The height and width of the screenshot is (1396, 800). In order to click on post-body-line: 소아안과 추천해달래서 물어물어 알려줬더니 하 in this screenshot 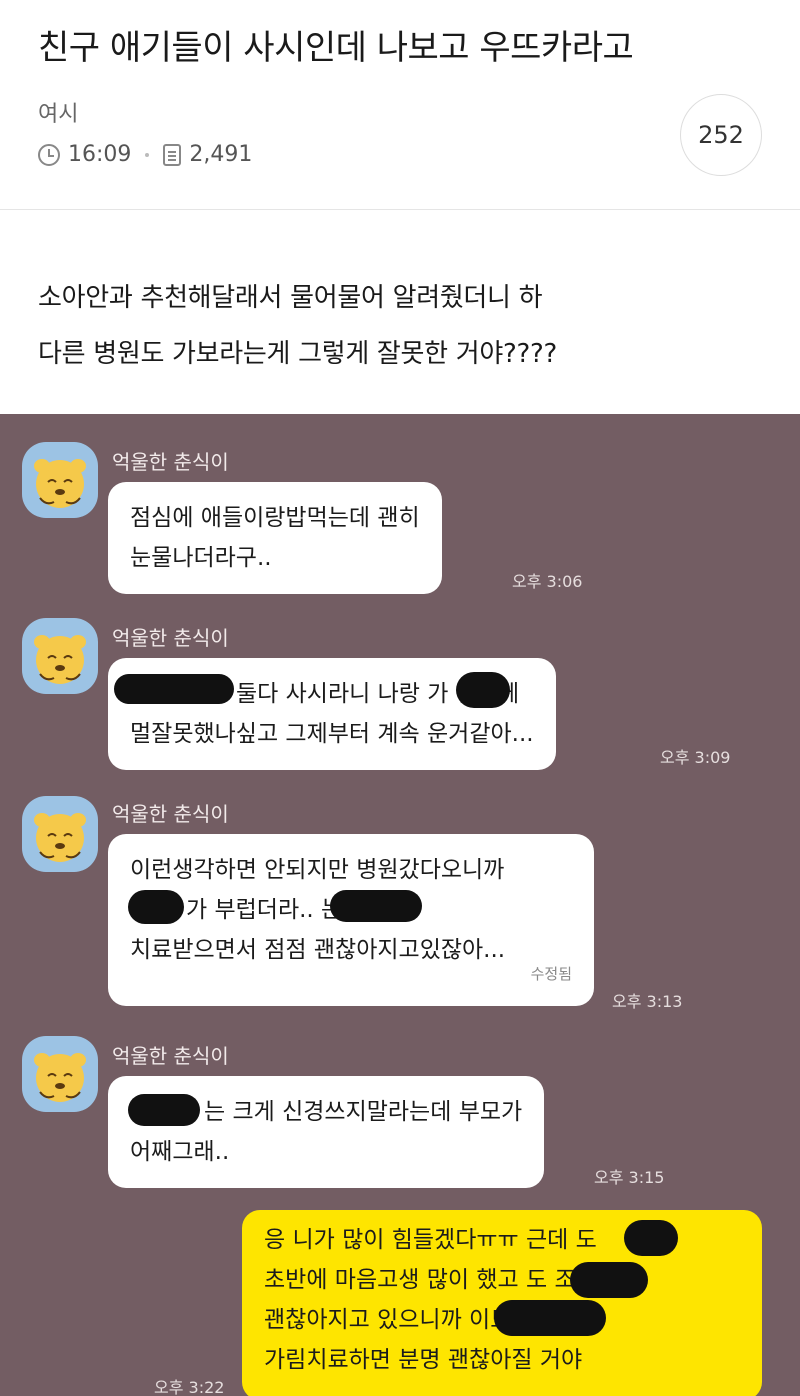, I will do `click(290, 298)`.